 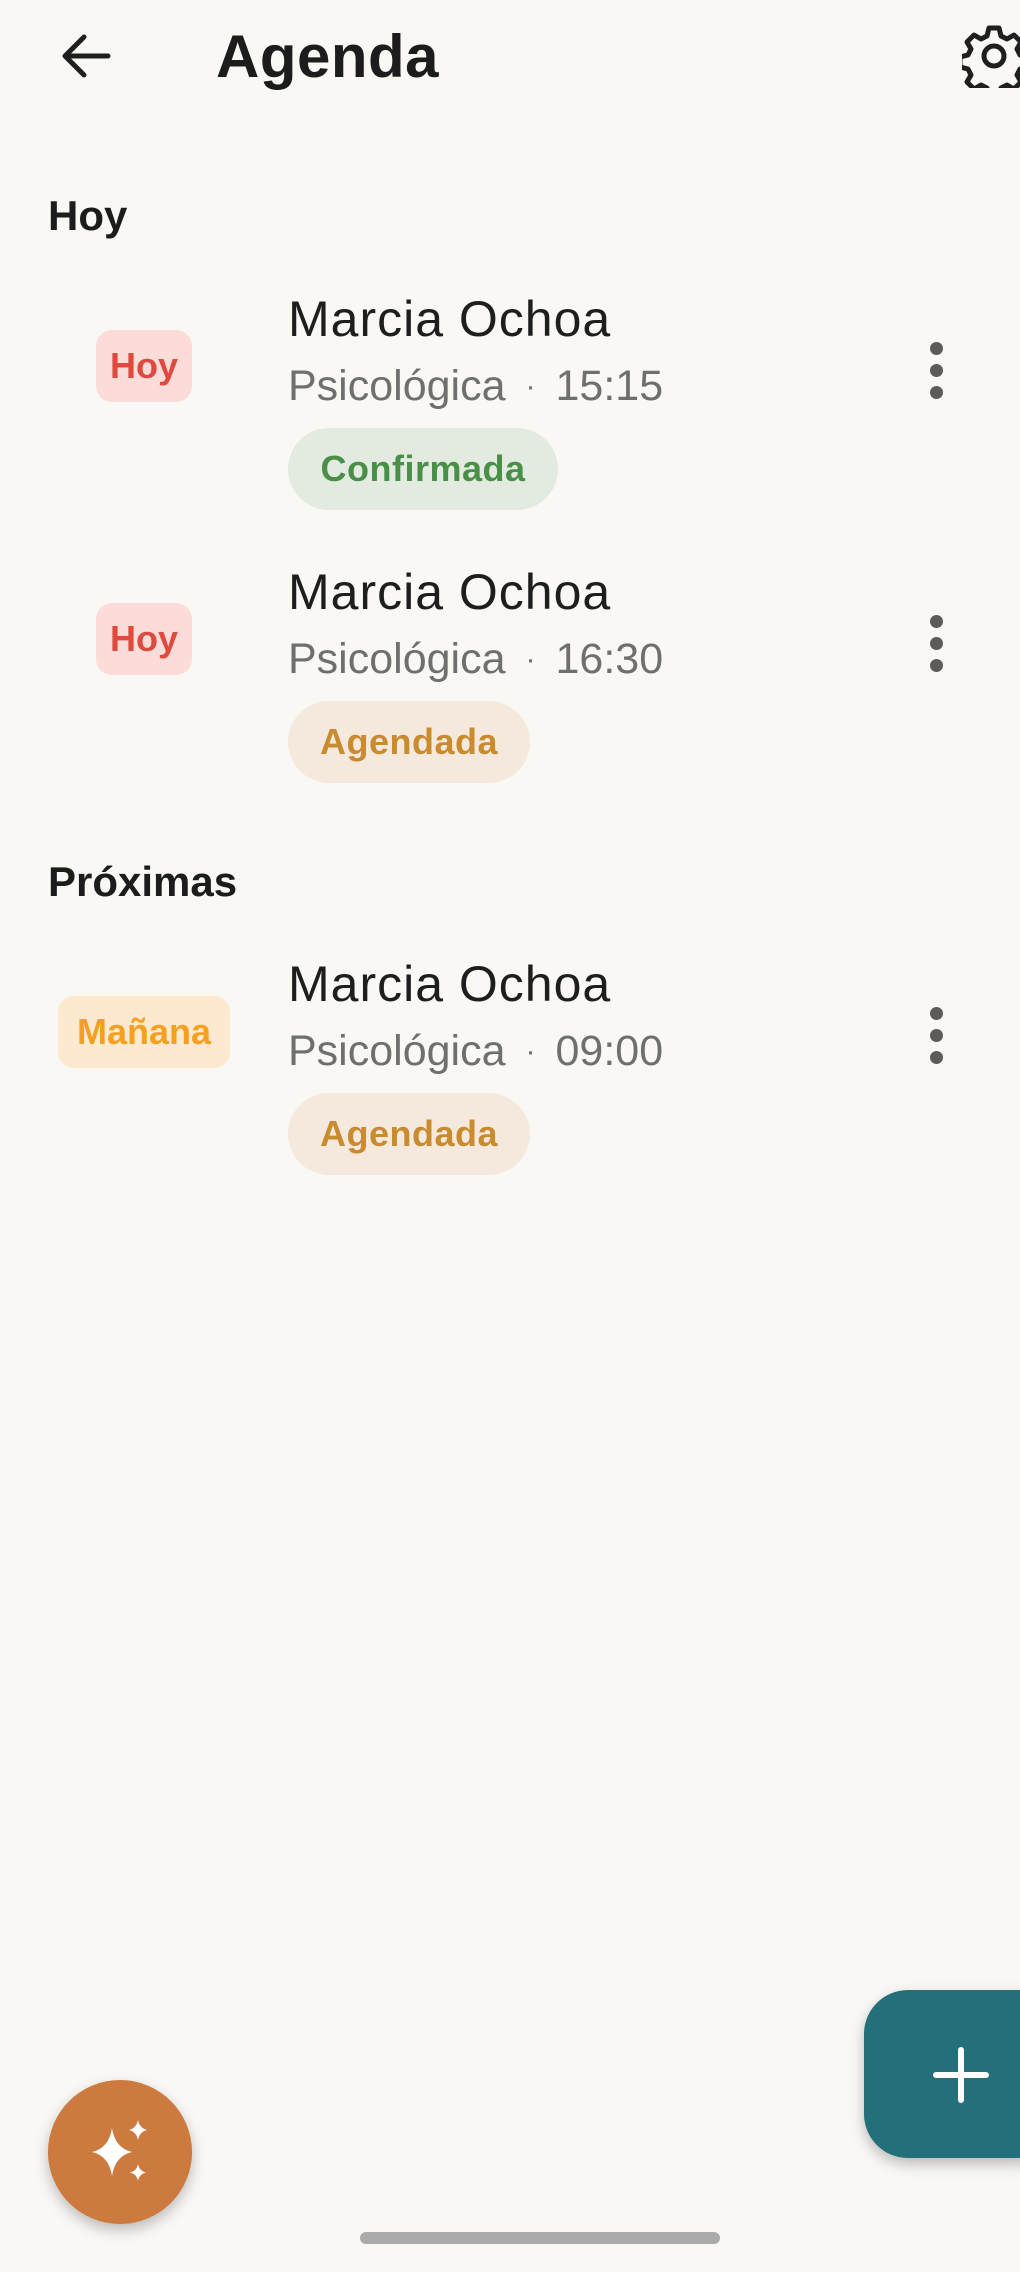 I want to click on arrow-left-icon, so click(x=86, y=56).